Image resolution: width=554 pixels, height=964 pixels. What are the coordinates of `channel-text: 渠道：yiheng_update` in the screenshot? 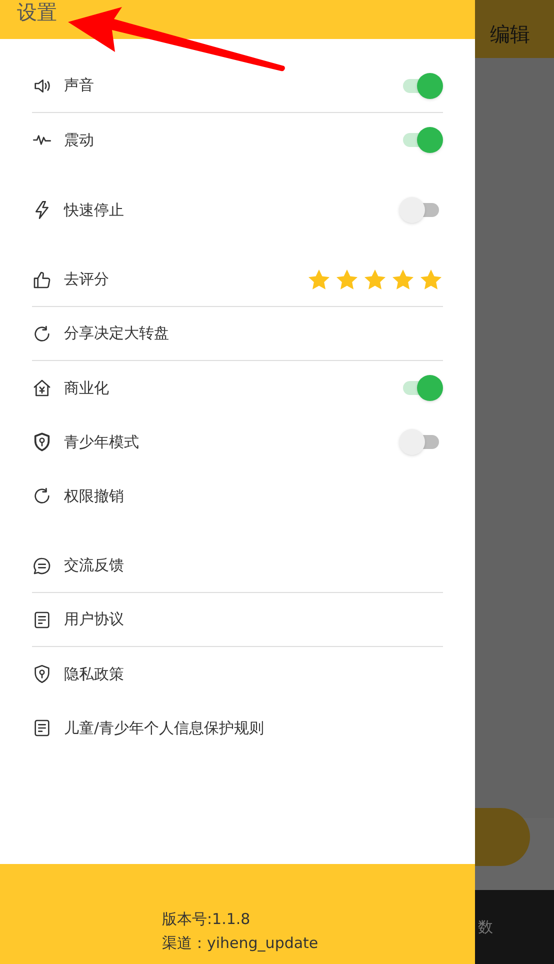 It's located at (241, 943).